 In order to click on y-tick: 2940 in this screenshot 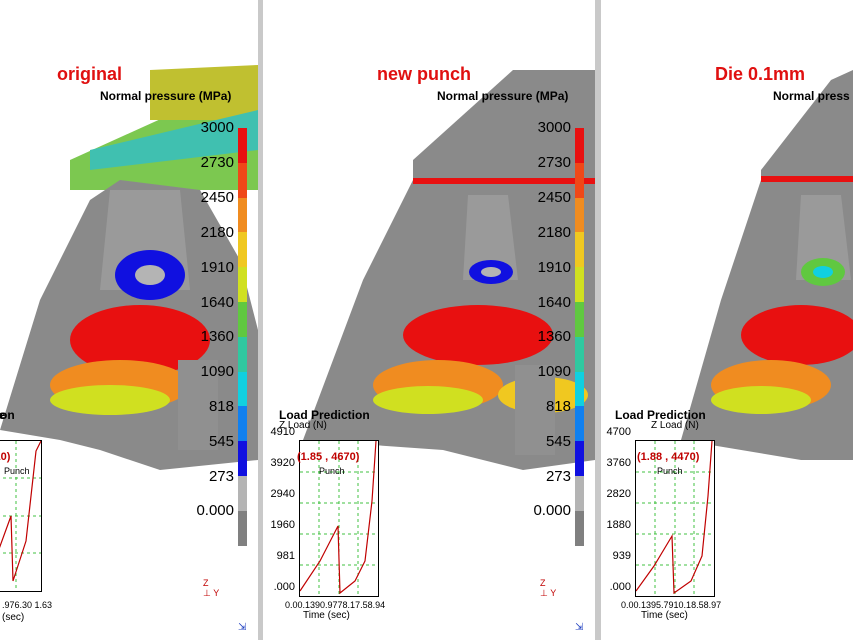, I will do `click(282, 494)`.